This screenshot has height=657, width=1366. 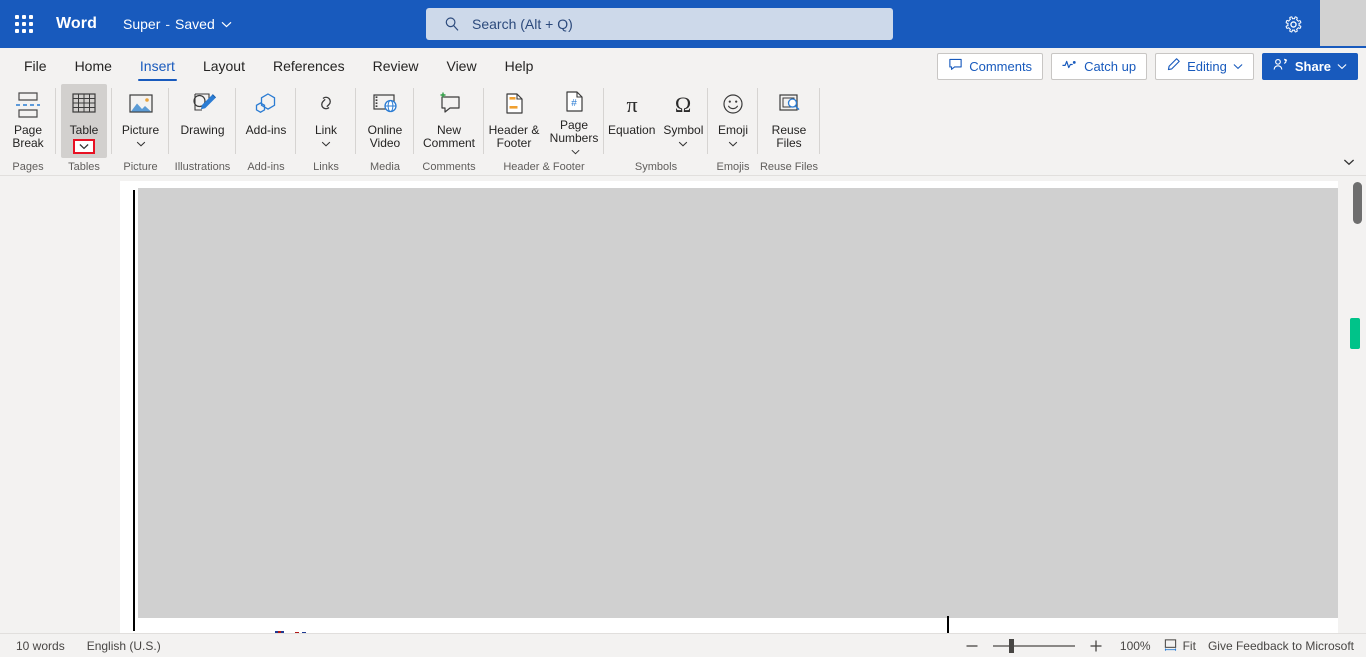 I want to click on emoji-button: Emoji, so click(x=733, y=121).